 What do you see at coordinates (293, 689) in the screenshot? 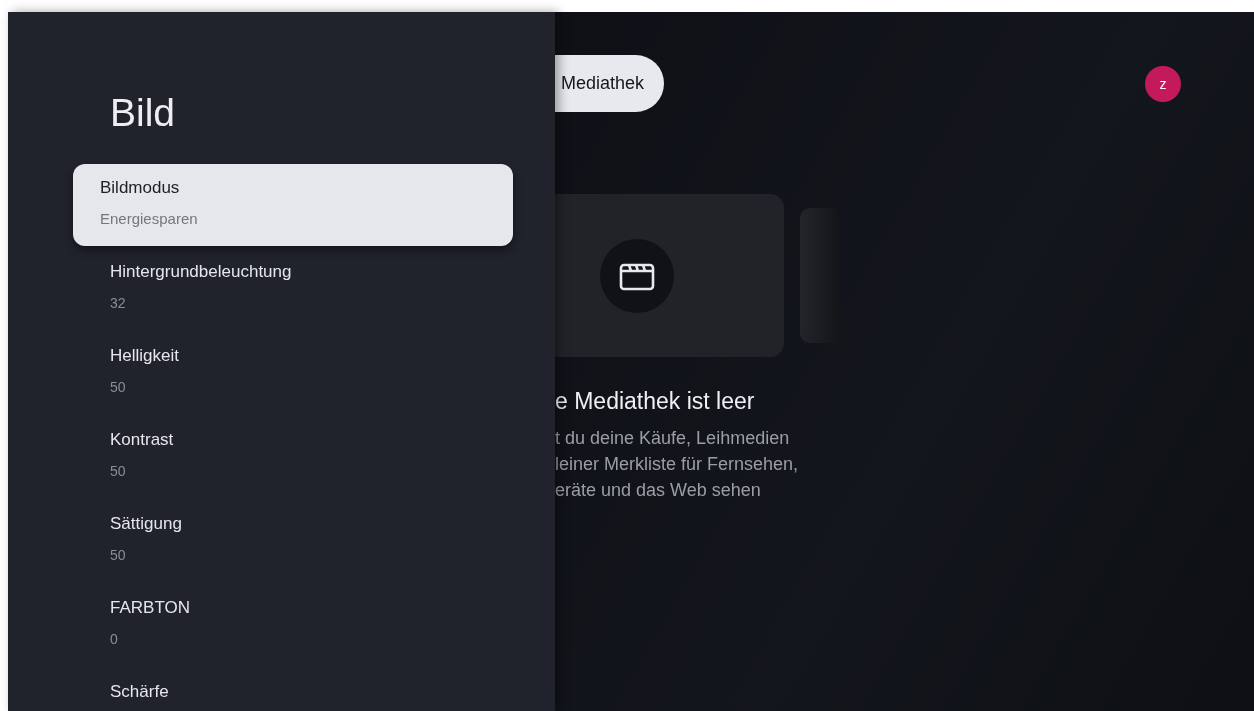
I see `settings-item: Schärfe` at bounding box center [293, 689].